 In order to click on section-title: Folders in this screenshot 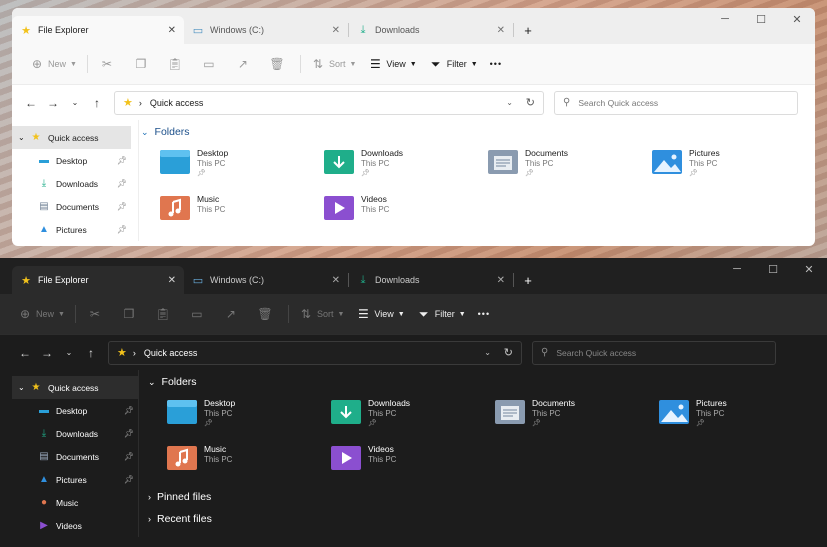, I will do `click(179, 382)`.